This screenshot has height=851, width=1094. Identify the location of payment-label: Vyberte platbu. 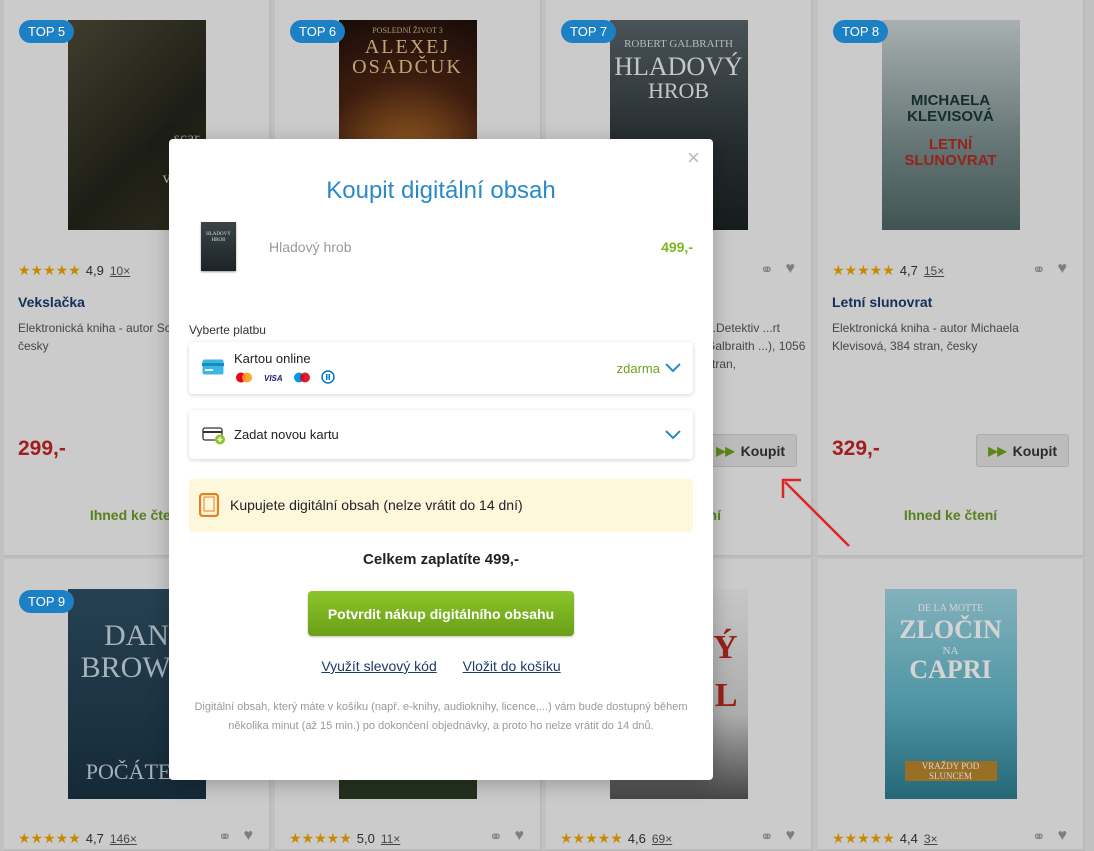
(227, 330).